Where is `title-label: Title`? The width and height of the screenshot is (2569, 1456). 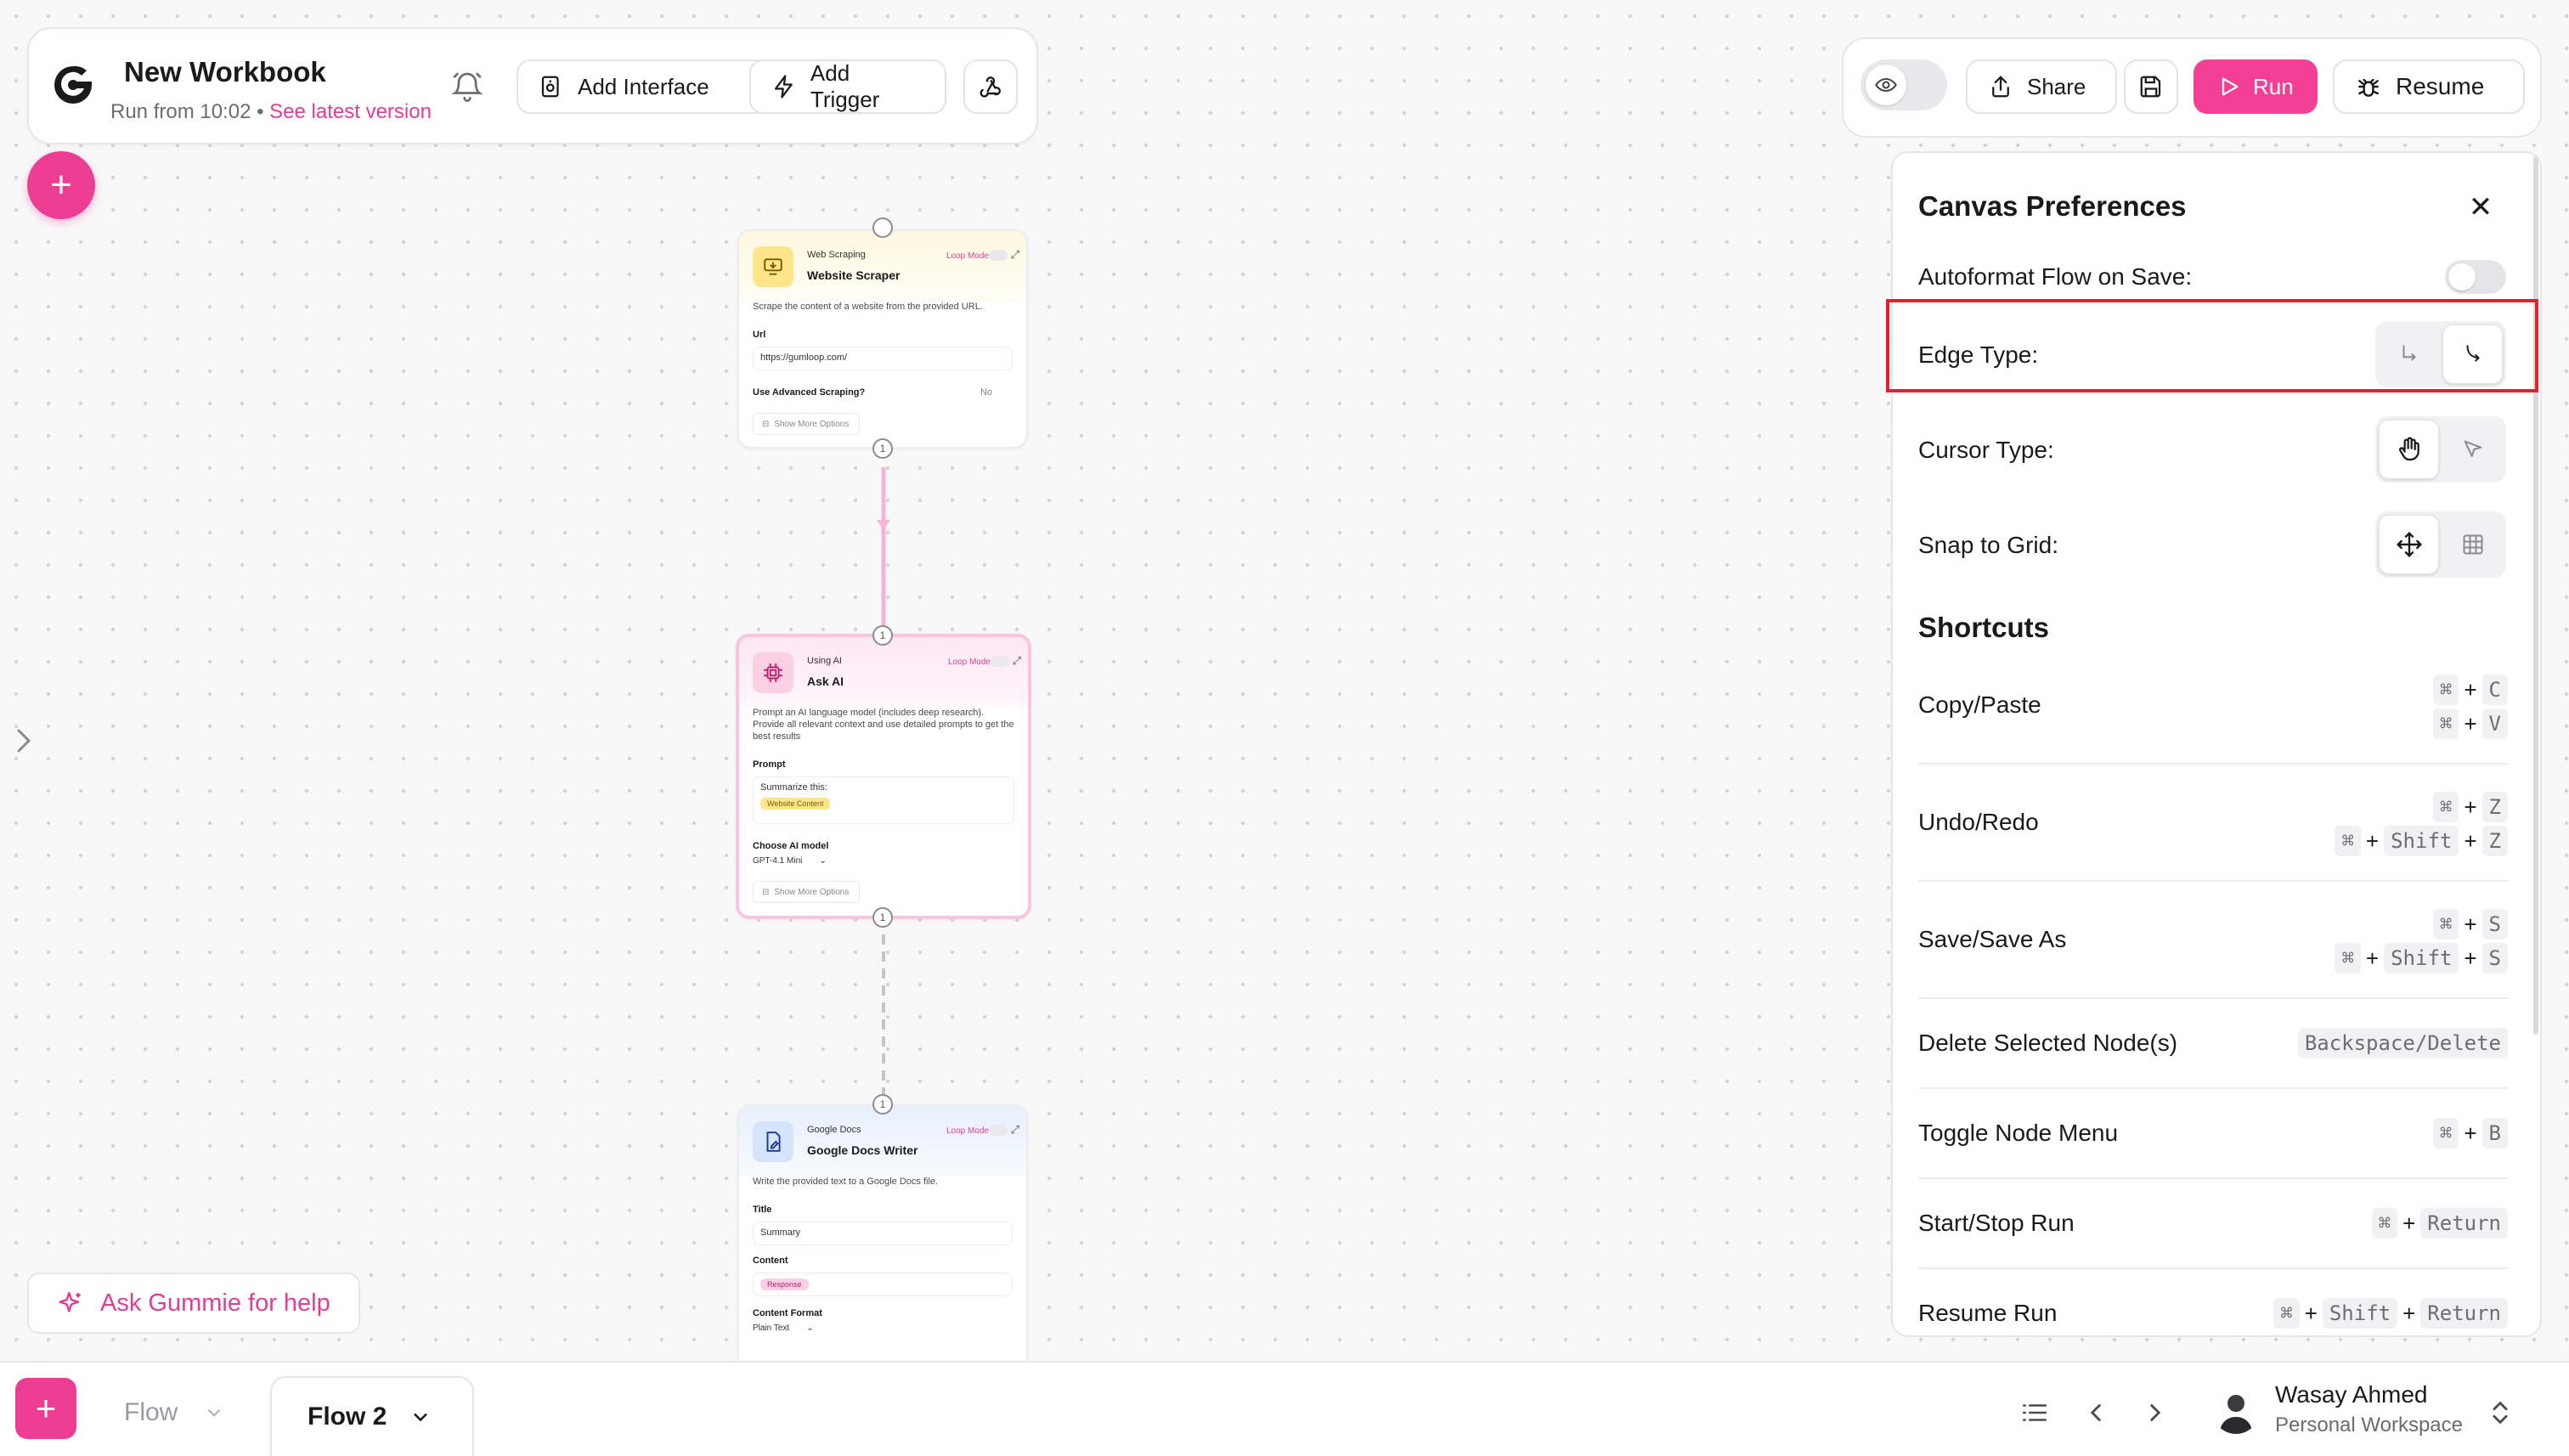
title-label: Title is located at coordinates (763, 1210).